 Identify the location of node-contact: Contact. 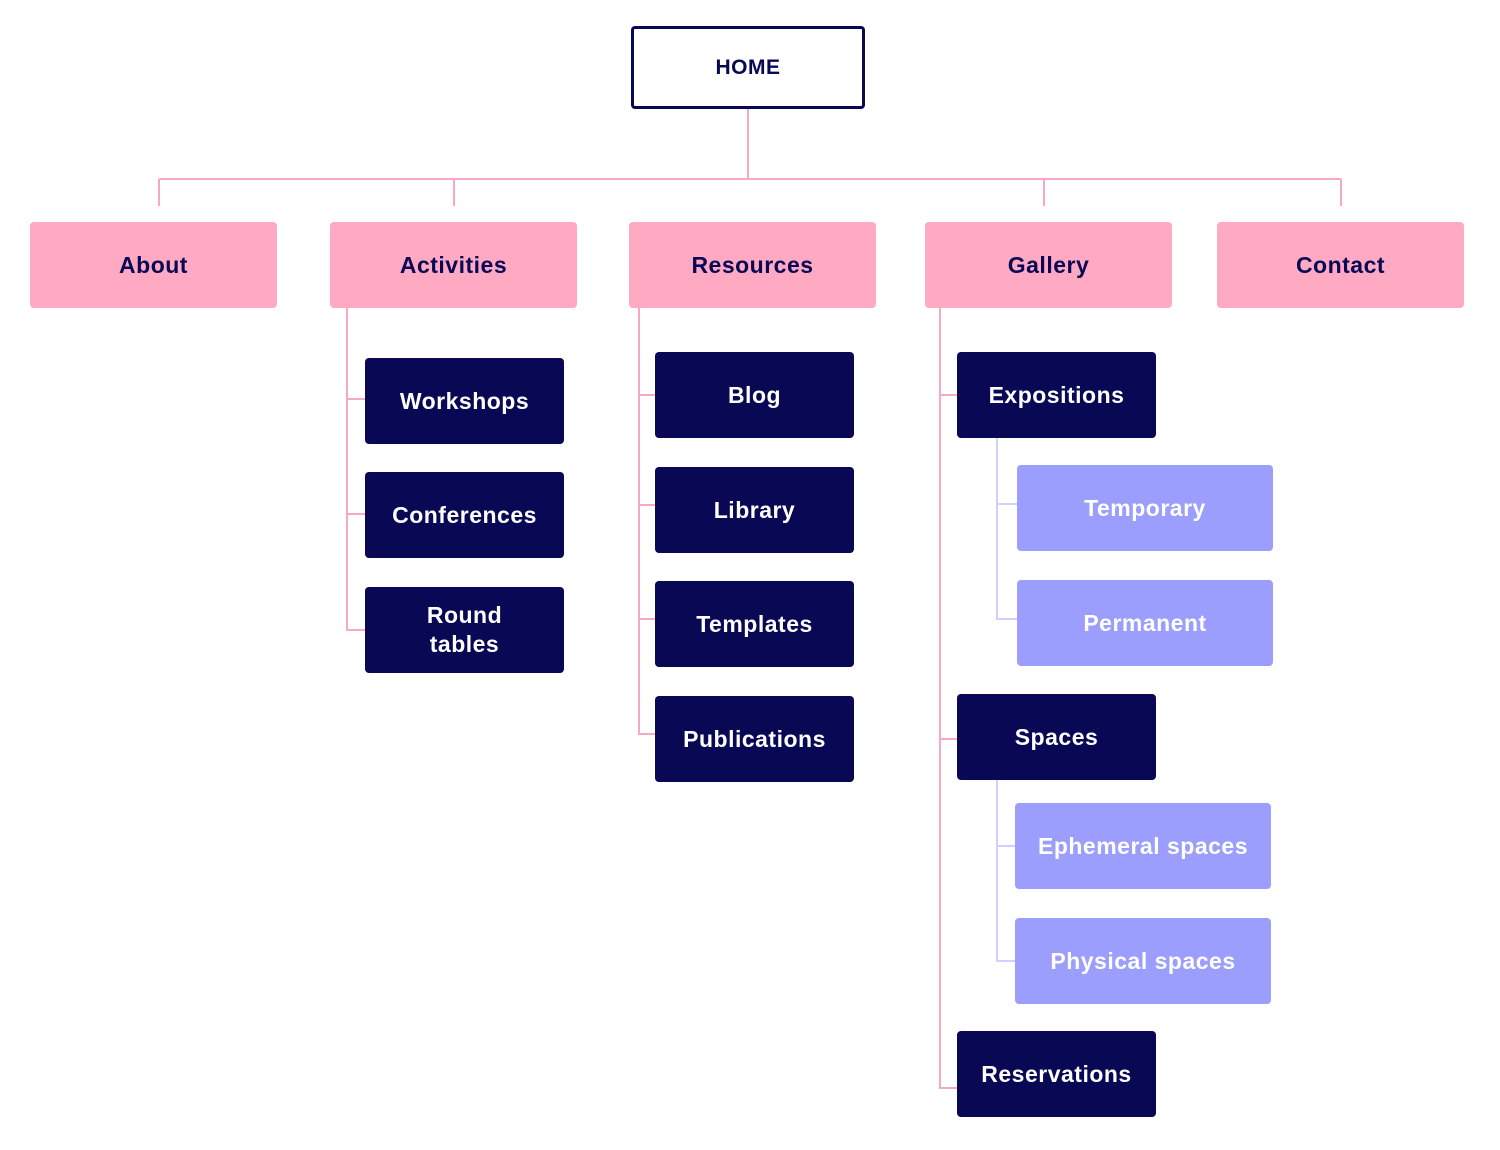
(1340, 265).